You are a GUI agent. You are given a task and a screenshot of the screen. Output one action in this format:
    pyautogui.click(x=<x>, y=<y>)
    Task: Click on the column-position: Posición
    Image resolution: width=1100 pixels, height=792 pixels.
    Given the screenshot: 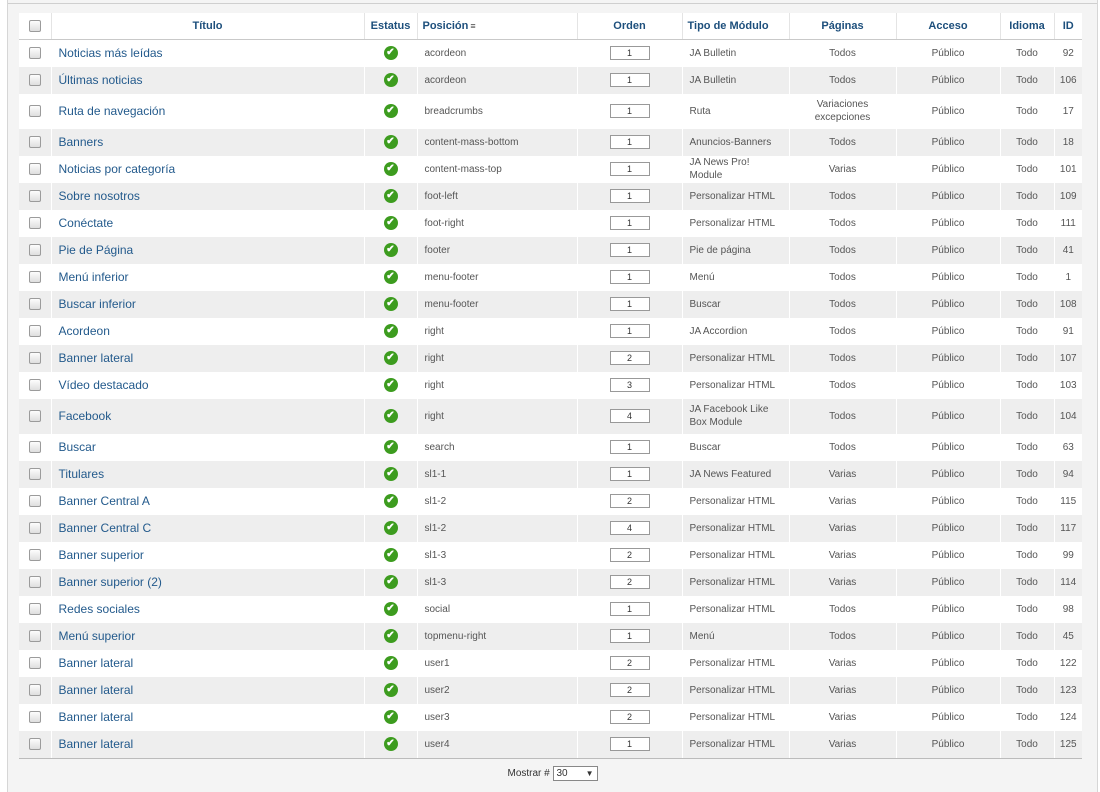 What is the action you would take?
    pyautogui.click(x=446, y=26)
    